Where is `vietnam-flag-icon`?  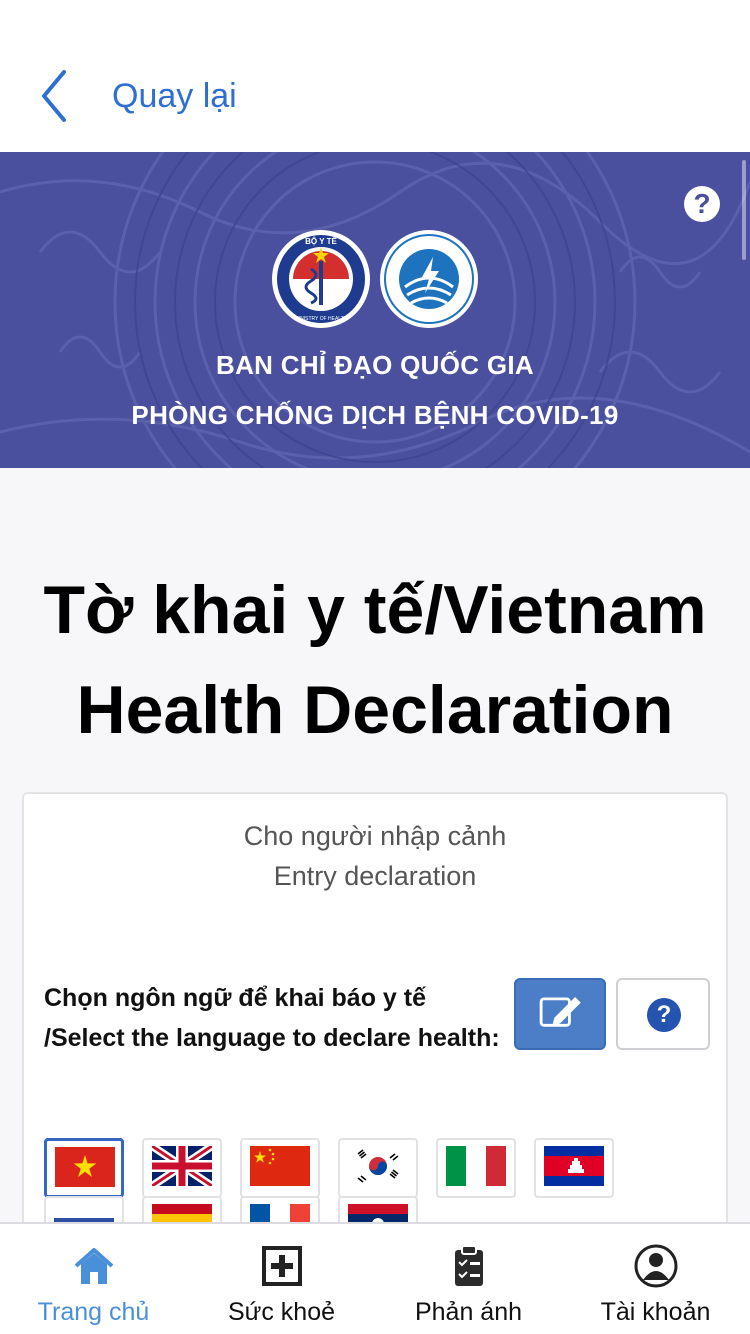
vietnam-flag-icon is located at coordinates (85, 1167).